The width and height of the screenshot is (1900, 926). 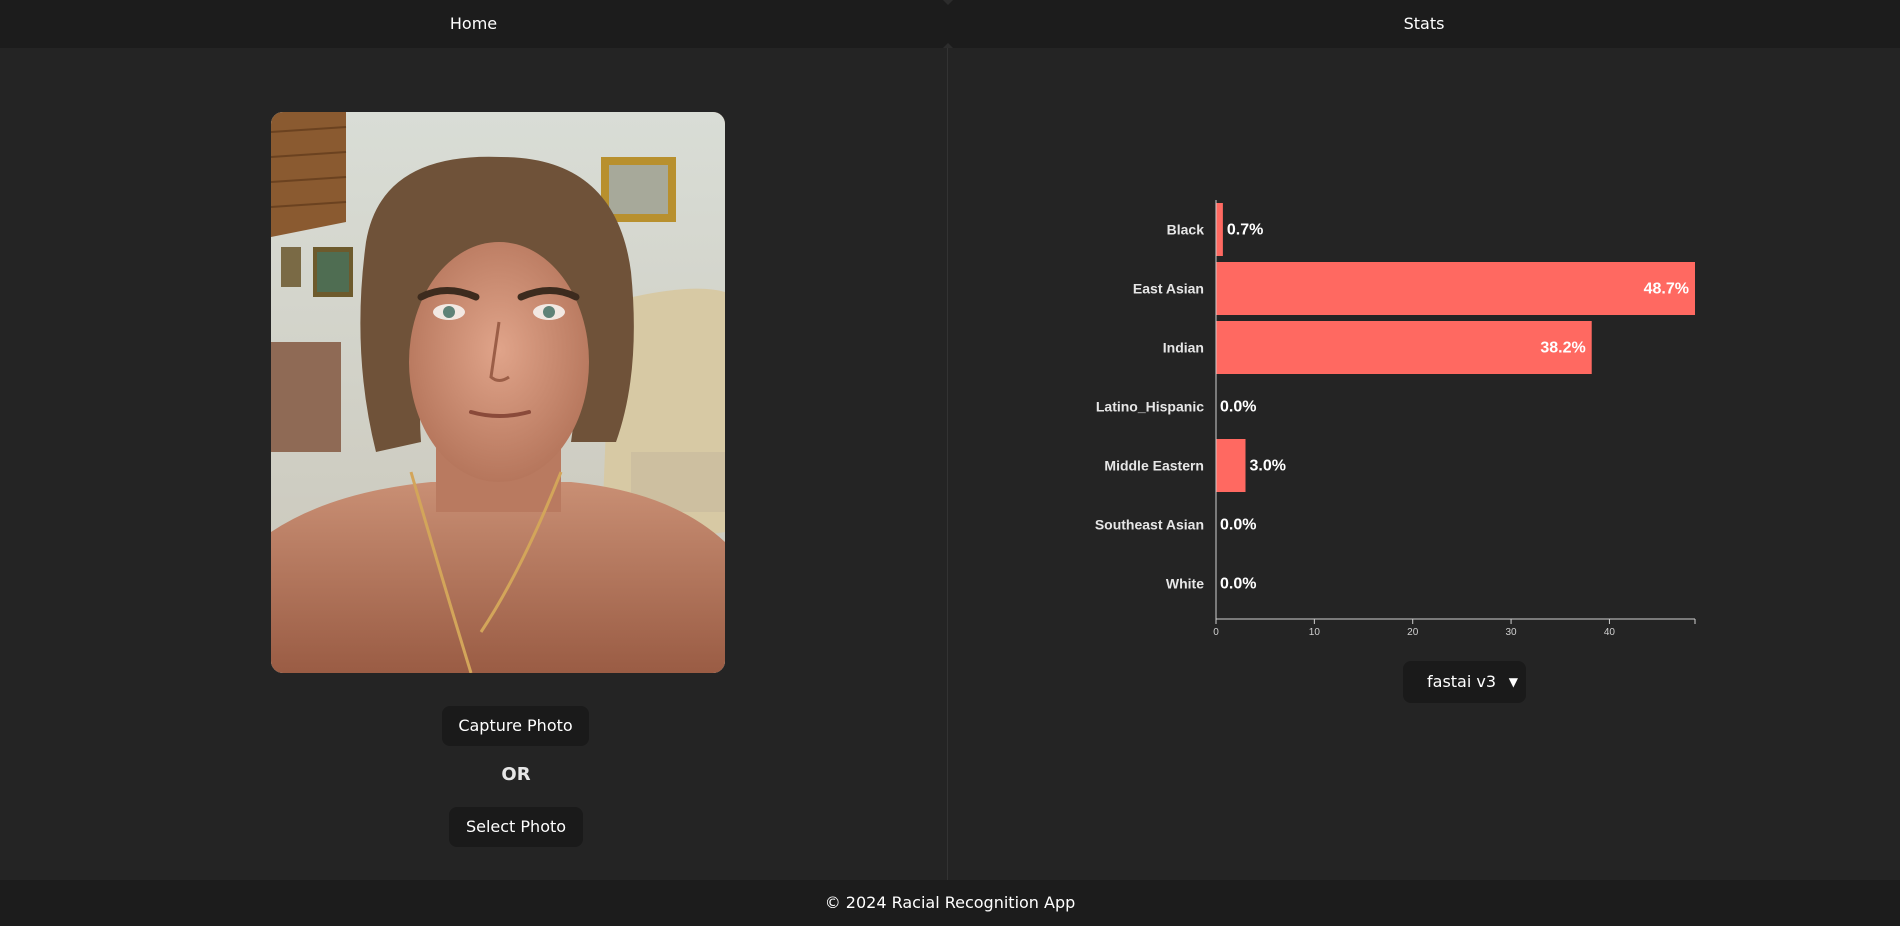 I want to click on model-select-value: fastai v3, so click(x=1462, y=681).